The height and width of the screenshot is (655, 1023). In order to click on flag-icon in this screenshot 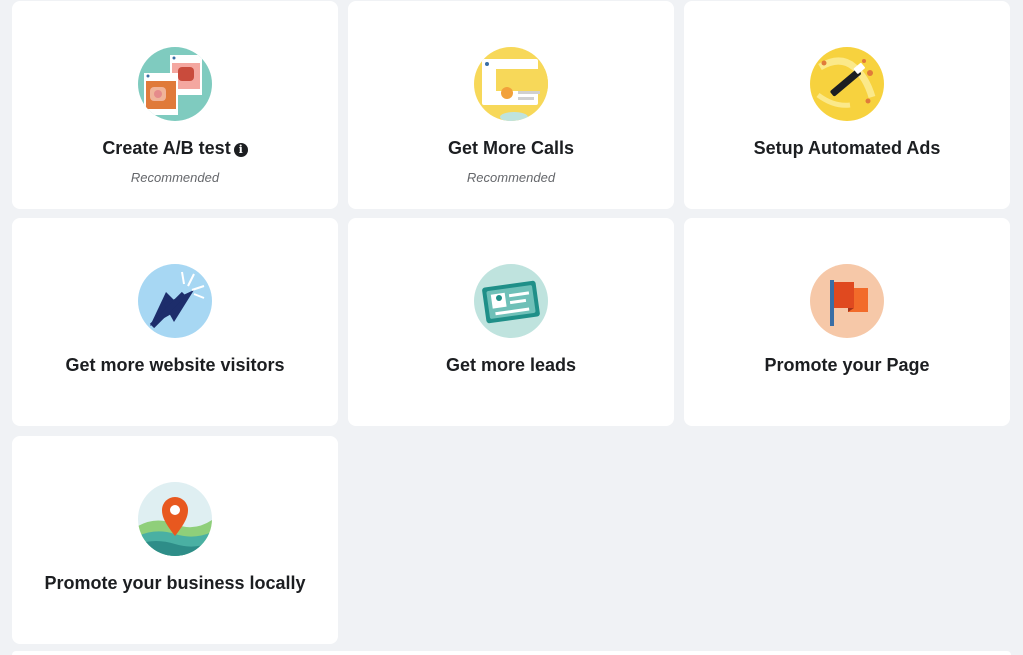, I will do `click(847, 301)`.